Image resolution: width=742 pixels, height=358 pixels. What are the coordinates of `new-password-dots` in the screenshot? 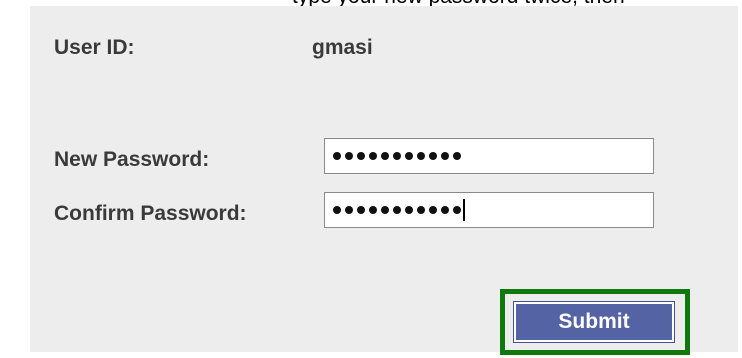 It's located at (399, 156).